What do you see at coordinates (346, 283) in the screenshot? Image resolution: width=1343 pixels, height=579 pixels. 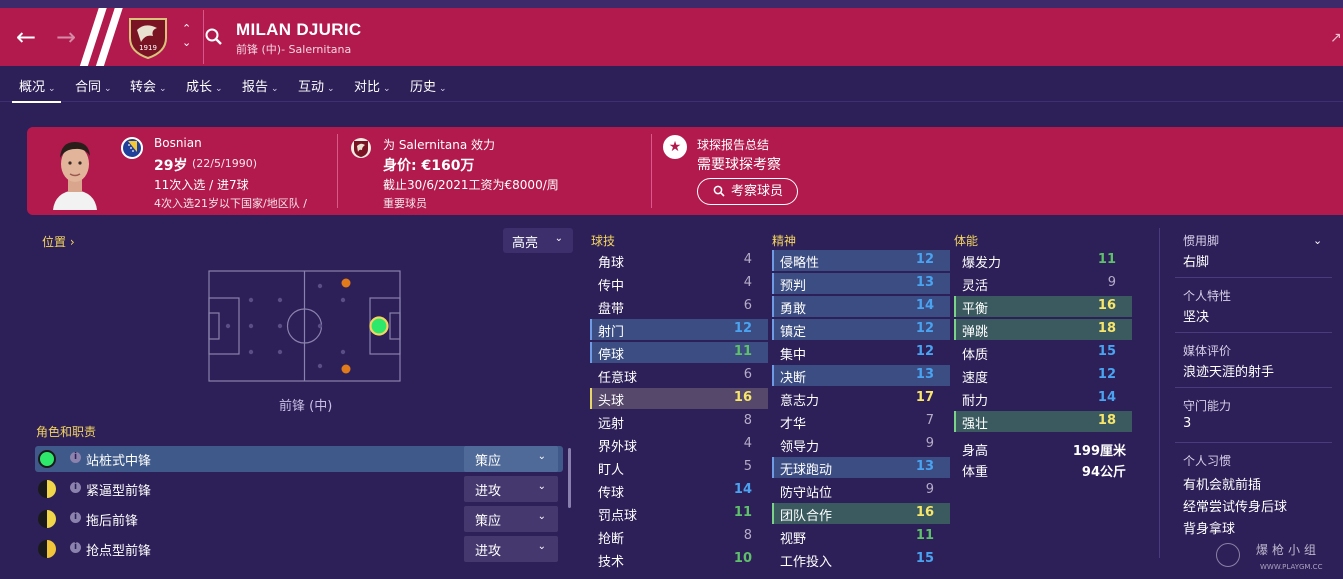 I see `secondary-position-dot` at bounding box center [346, 283].